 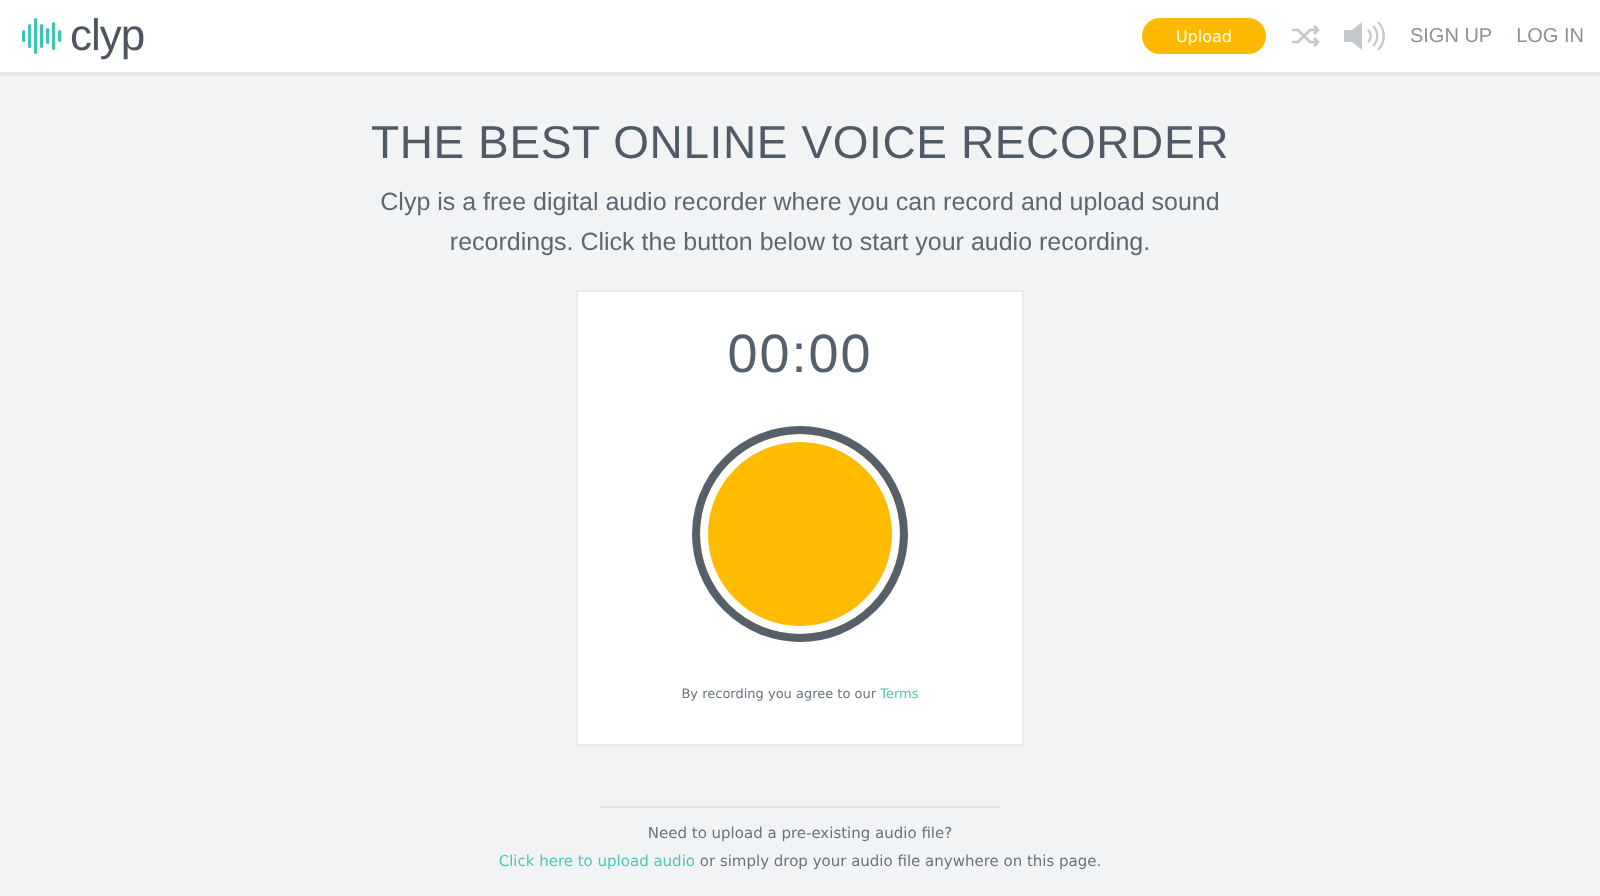 What do you see at coordinates (42, 36) in the screenshot?
I see `waveform-logo-icon` at bounding box center [42, 36].